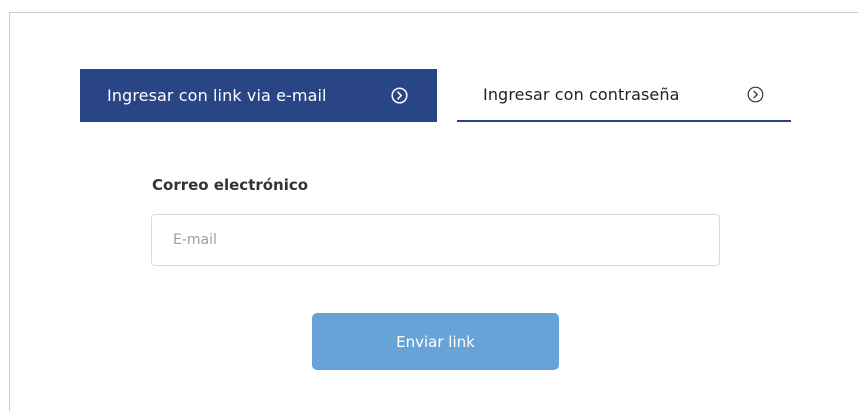 The width and height of the screenshot is (858, 411). I want to click on tab-email-link: Ingresar con link via e-mail, so click(258, 95).